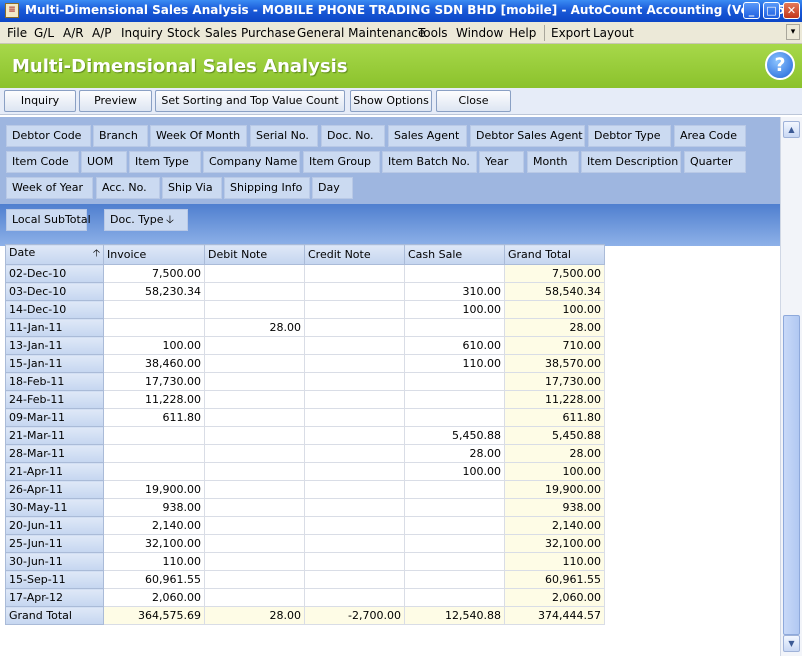 This screenshot has height=656, width=802. I want to click on row-header-date: 28-Mar-11, so click(54, 453).